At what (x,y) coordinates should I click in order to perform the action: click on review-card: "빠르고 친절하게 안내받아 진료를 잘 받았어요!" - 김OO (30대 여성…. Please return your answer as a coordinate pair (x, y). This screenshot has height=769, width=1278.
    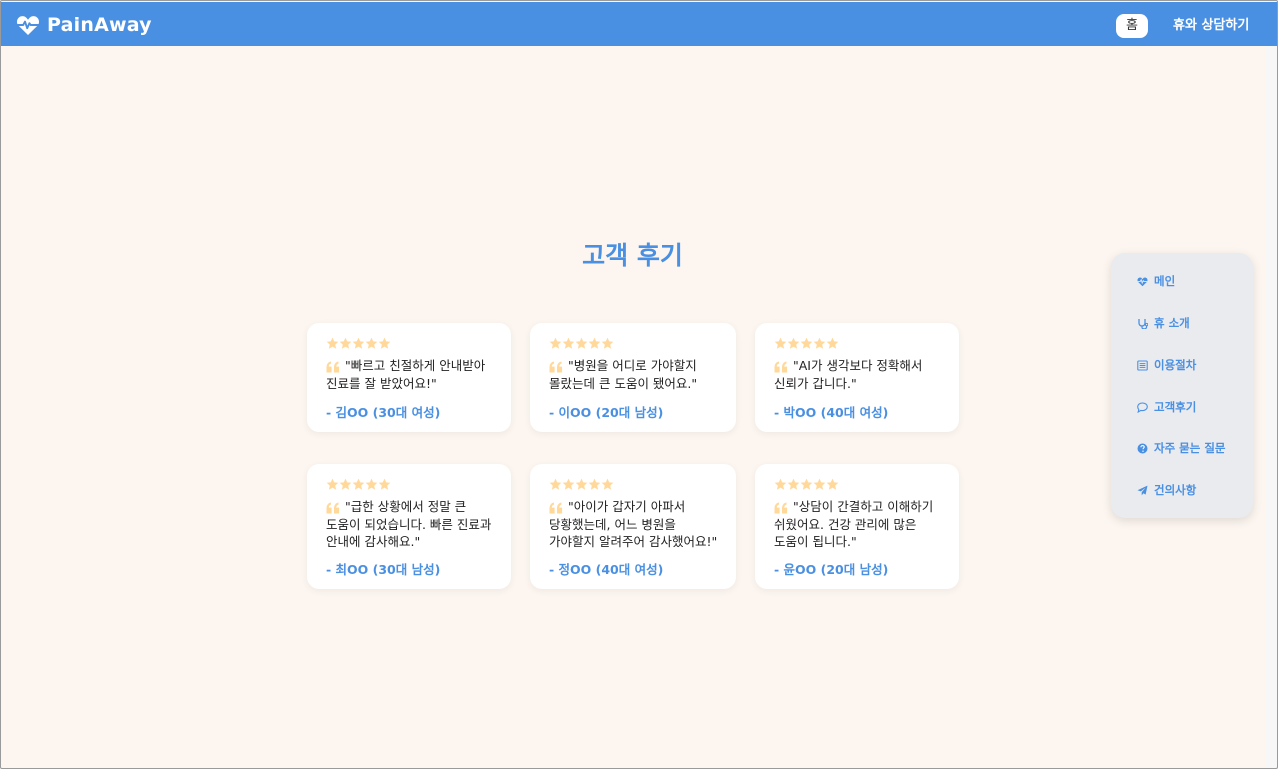
    Looking at the image, I should click on (409, 377).